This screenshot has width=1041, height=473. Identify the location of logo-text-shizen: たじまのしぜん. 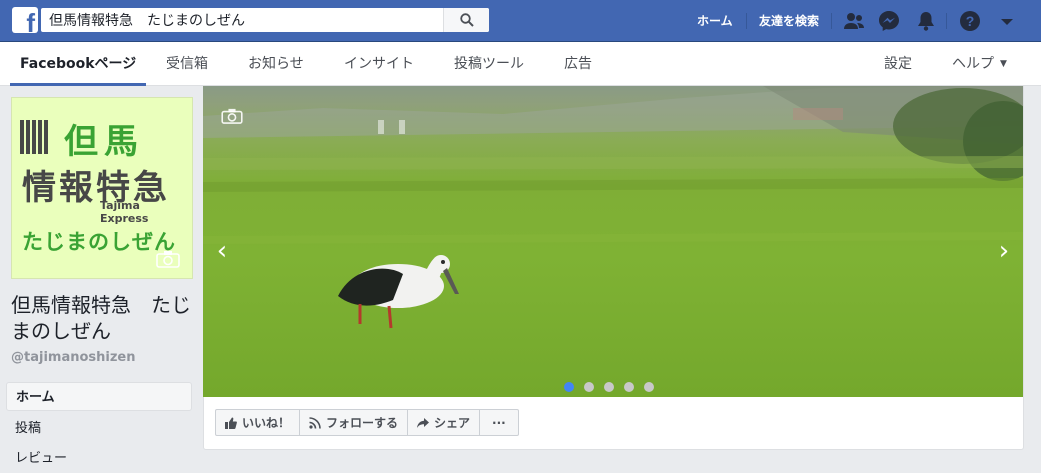
(99, 242).